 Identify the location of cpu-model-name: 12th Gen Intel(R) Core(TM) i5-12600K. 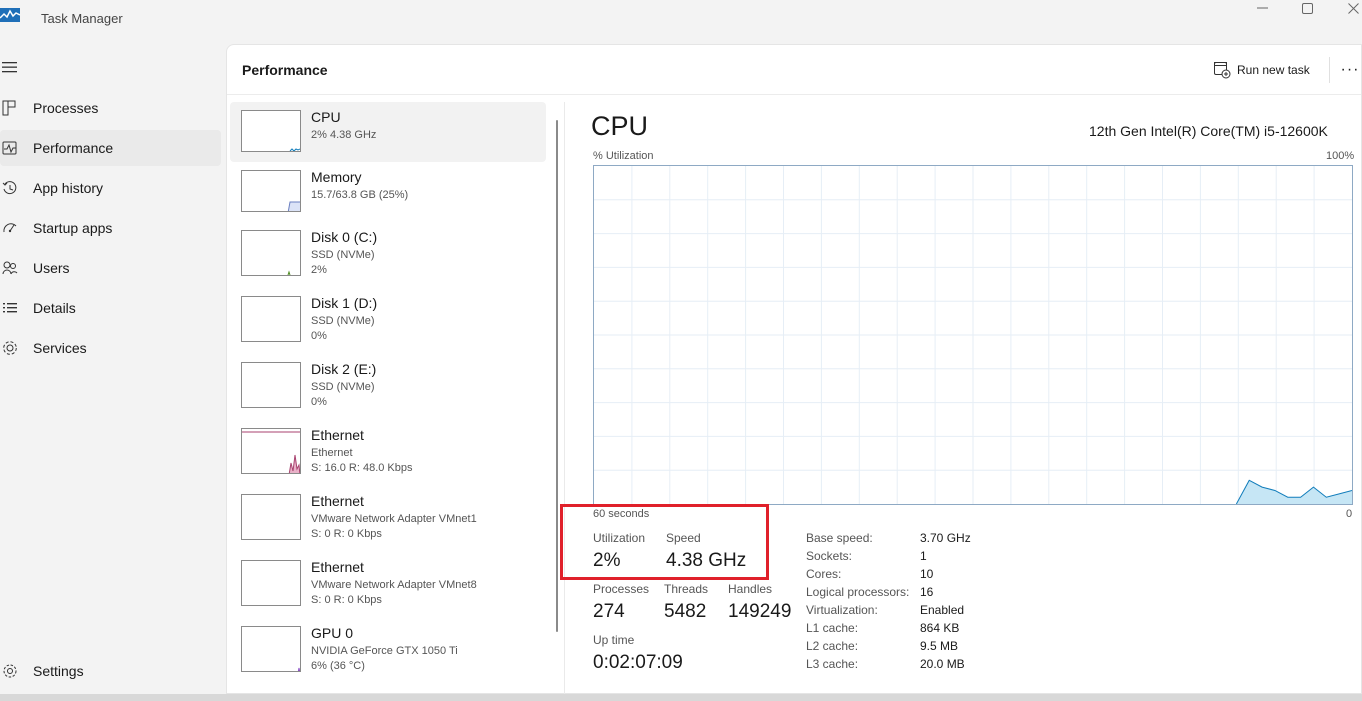
(1208, 131).